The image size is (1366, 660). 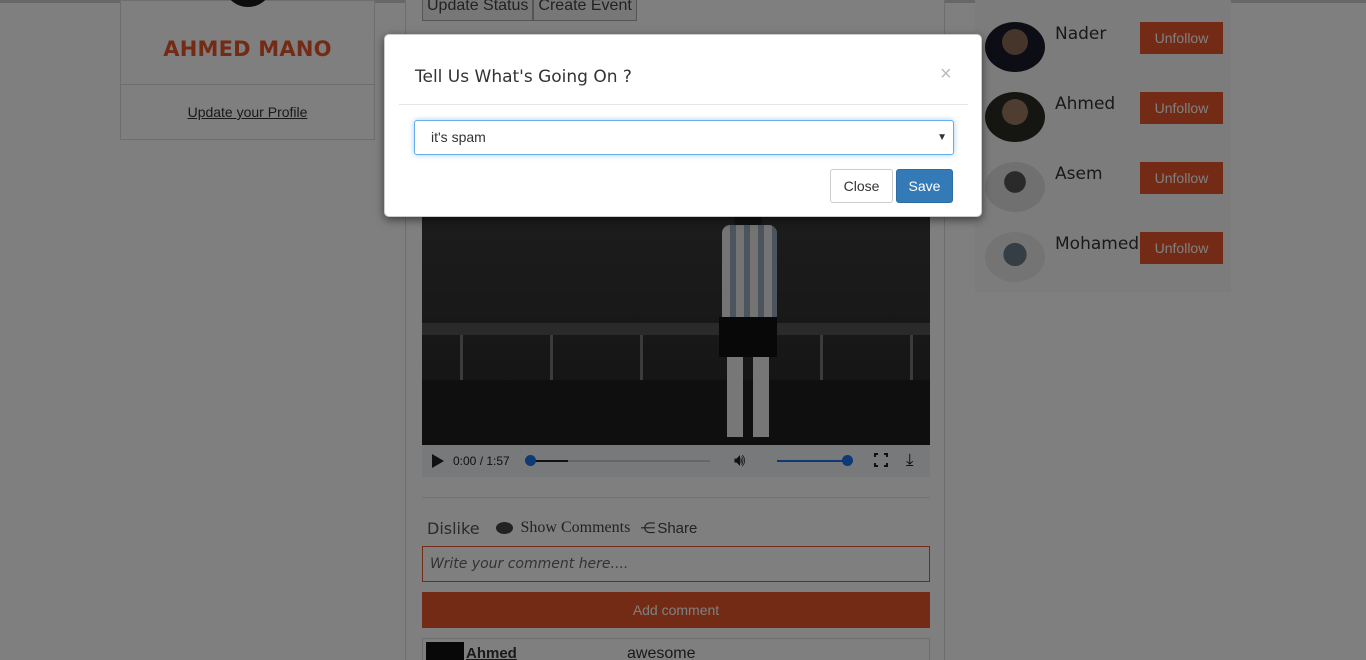 What do you see at coordinates (861, 186) in the screenshot?
I see `close-button: Close` at bounding box center [861, 186].